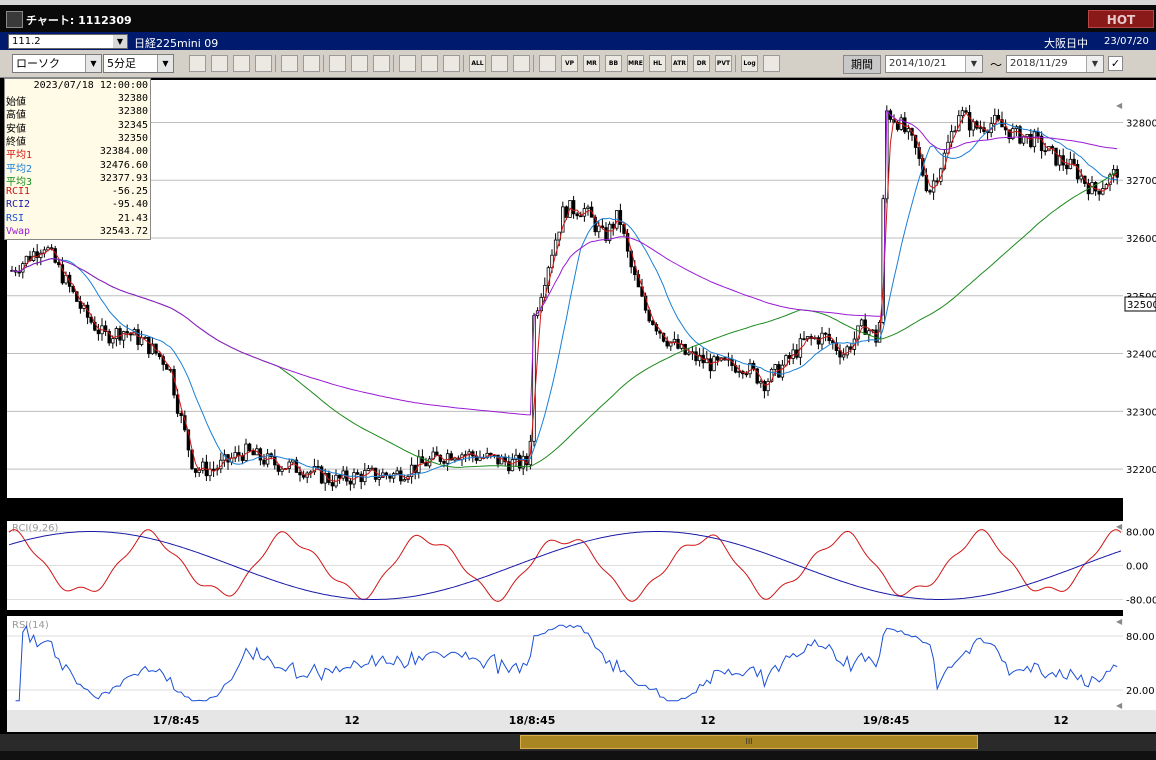 Image resolution: width=1156 pixels, height=760 pixels. Describe the element at coordinates (1141, 412) in the screenshot. I see `y-tick-label: 32300` at that location.